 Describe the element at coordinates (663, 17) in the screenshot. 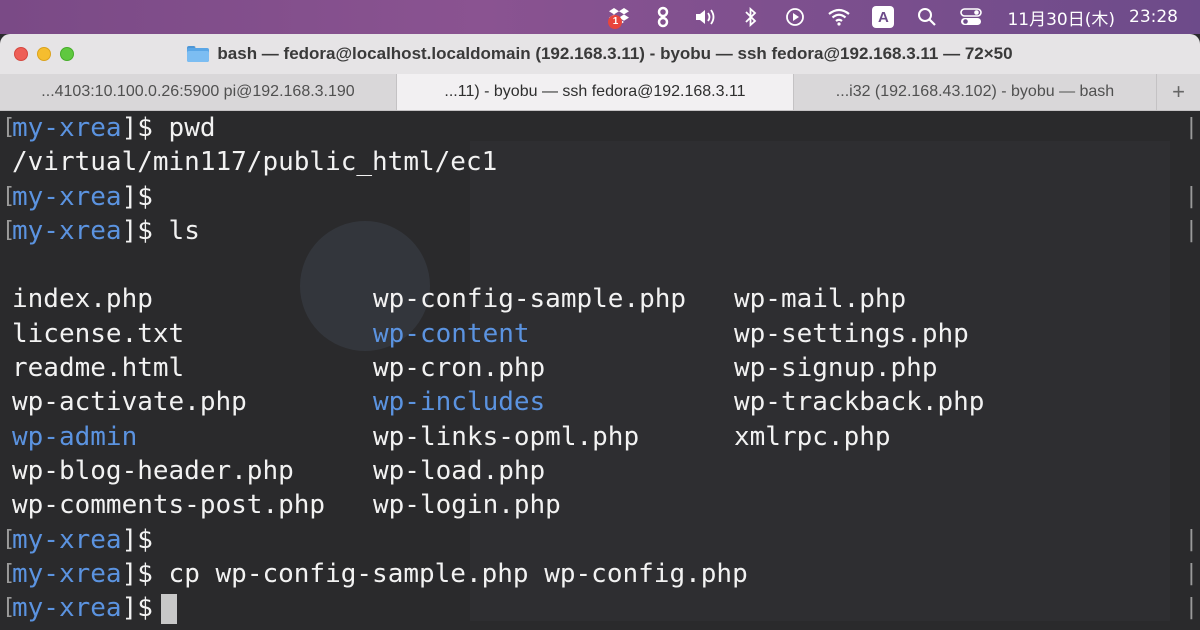

I see `evernote-icon` at that location.